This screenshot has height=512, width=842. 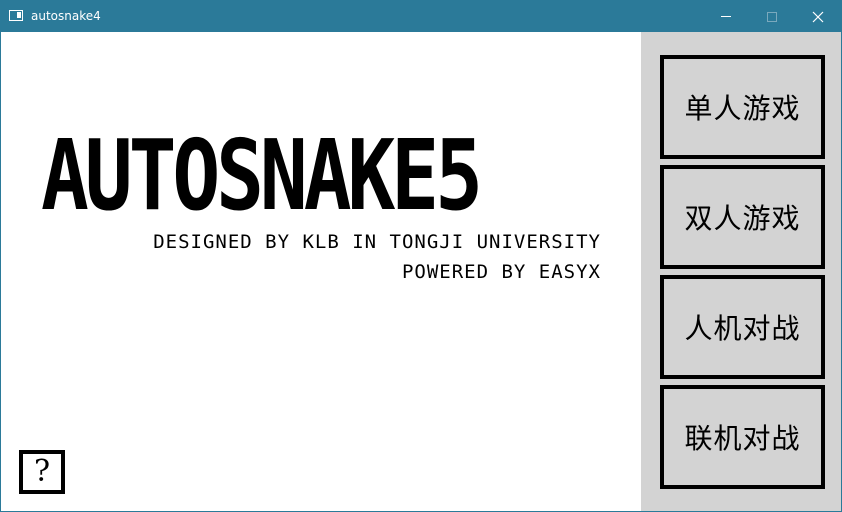 What do you see at coordinates (501, 272) in the screenshot?
I see `credit-engine: POWERED BY EASYX` at bounding box center [501, 272].